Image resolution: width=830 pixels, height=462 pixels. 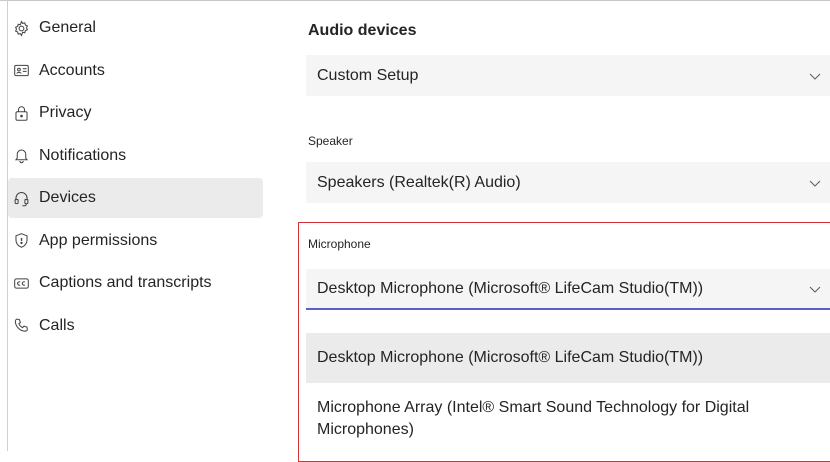 I want to click on sidebar-item-label: Captions and transcripts, so click(x=125, y=282).